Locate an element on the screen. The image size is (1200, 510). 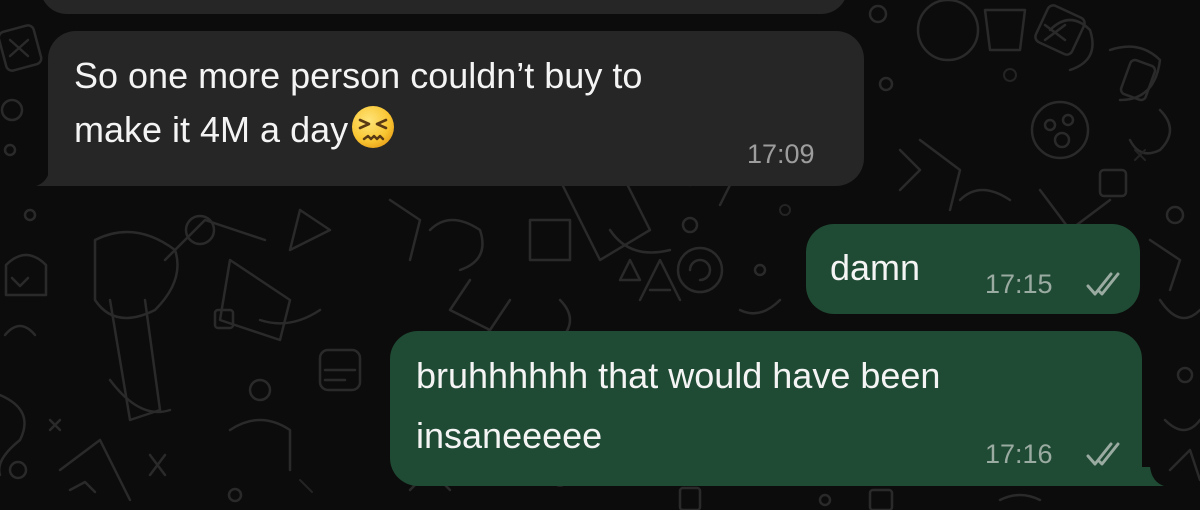
incoming-bubble-tail is located at coordinates (50, 177).